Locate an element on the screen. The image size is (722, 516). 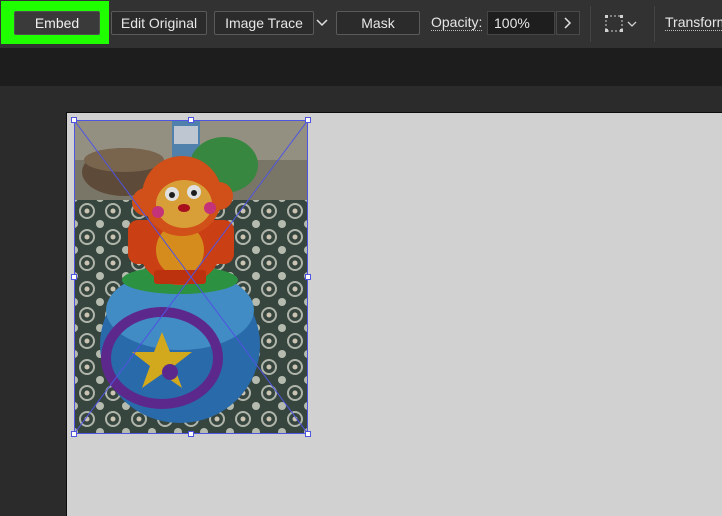
opacity-input: 100% is located at coordinates (521, 23).